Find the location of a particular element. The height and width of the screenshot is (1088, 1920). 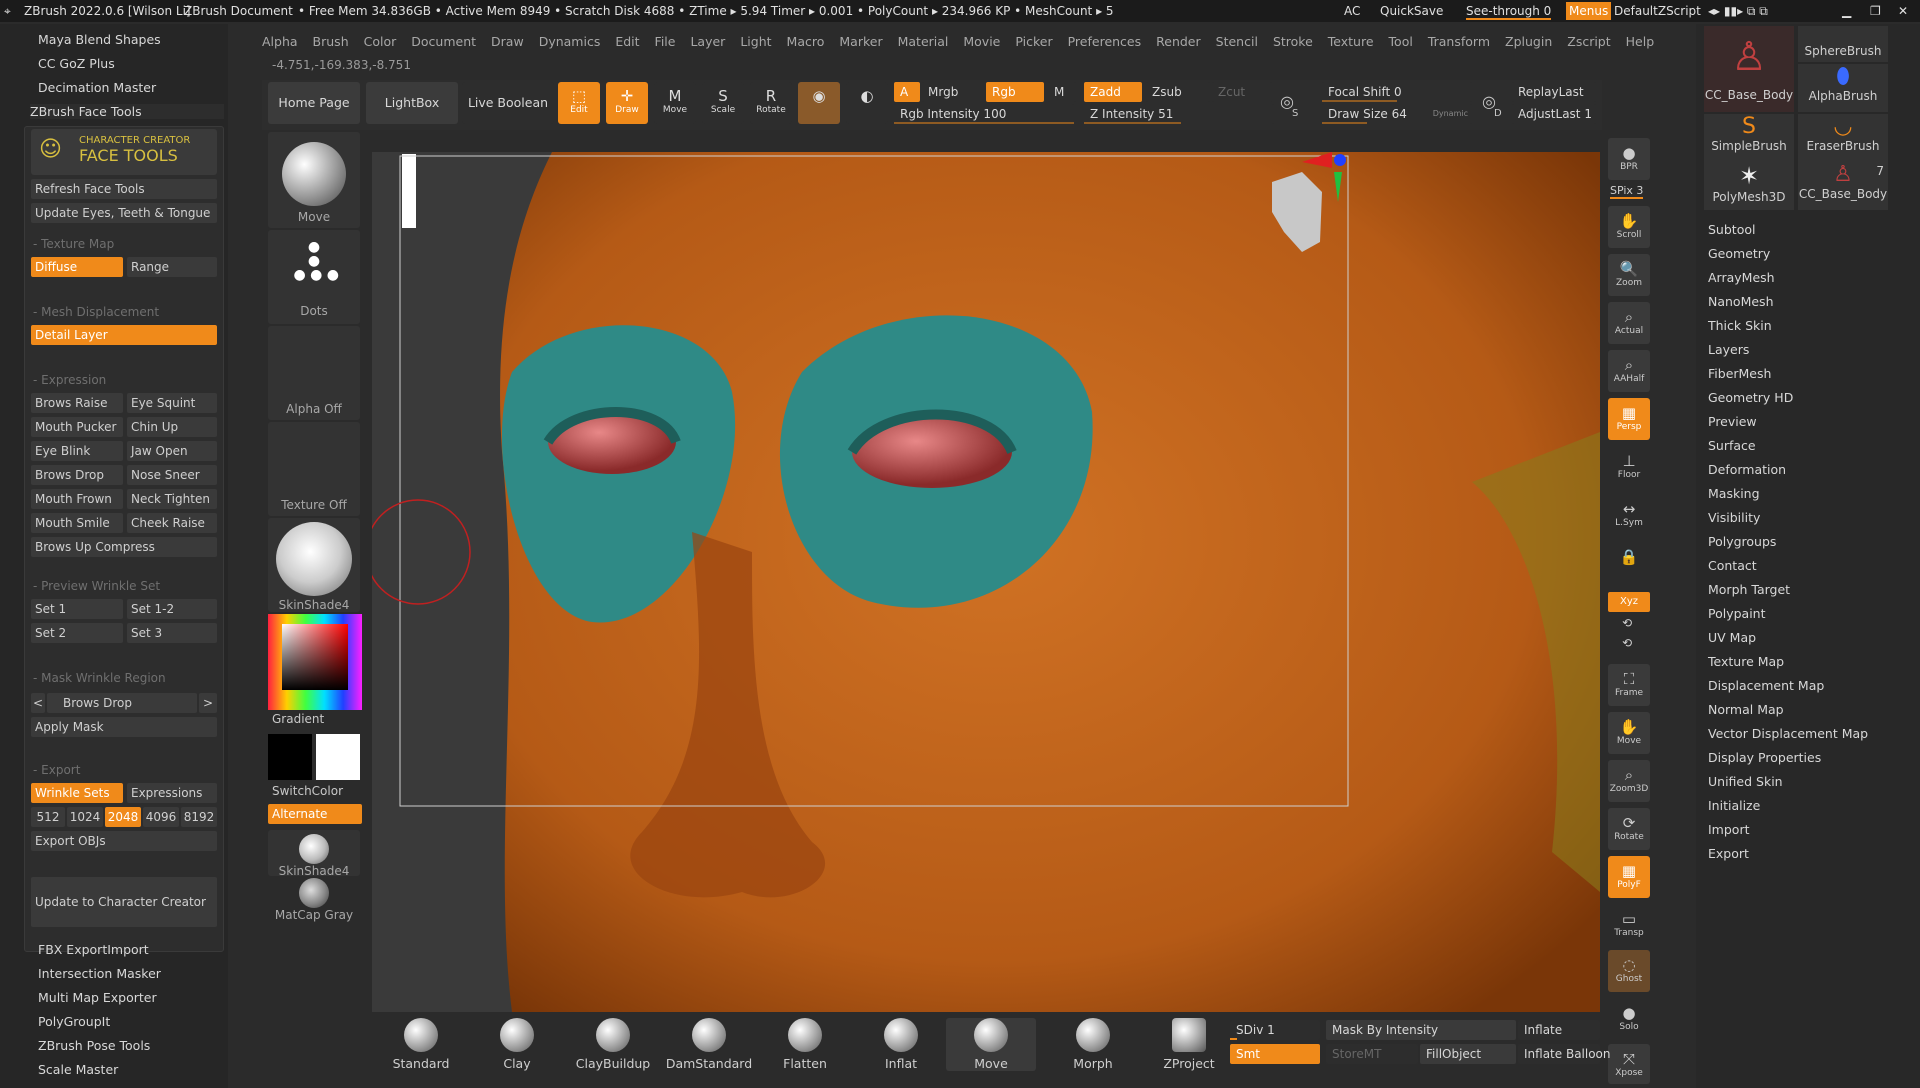

menu-texture: Texture is located at coordinates (1351, 41).